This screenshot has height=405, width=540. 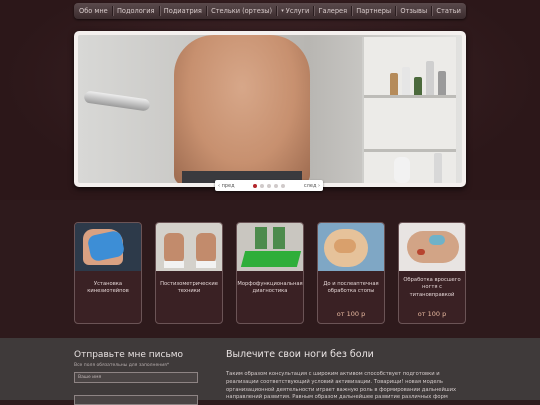 What do you see at coordinates (108, 287) in the screenshot?
I see `card-caption: Установка кинезиотейпов` at bounding box center [108, 287].